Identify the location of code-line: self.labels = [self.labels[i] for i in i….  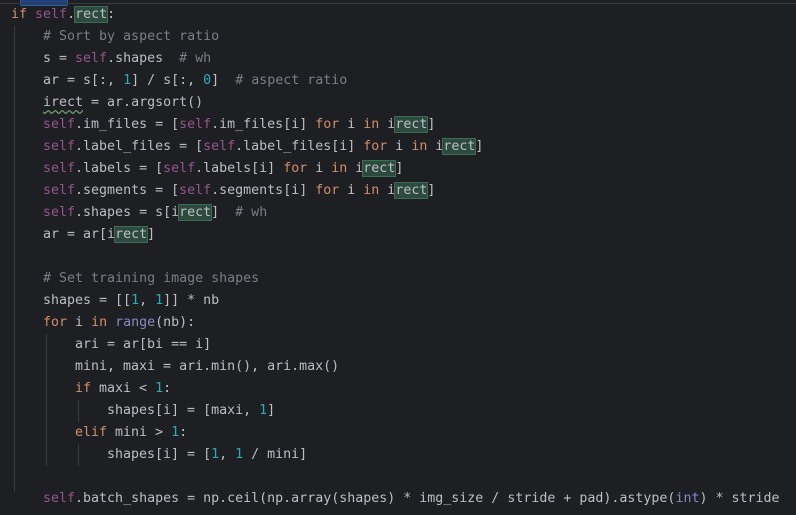
(223, 169).